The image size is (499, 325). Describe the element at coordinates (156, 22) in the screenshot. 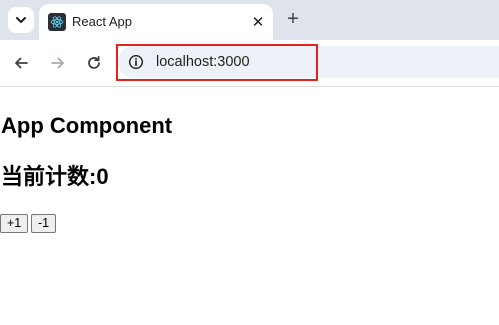

I see `tab-react-app: React App ✕` at that location.